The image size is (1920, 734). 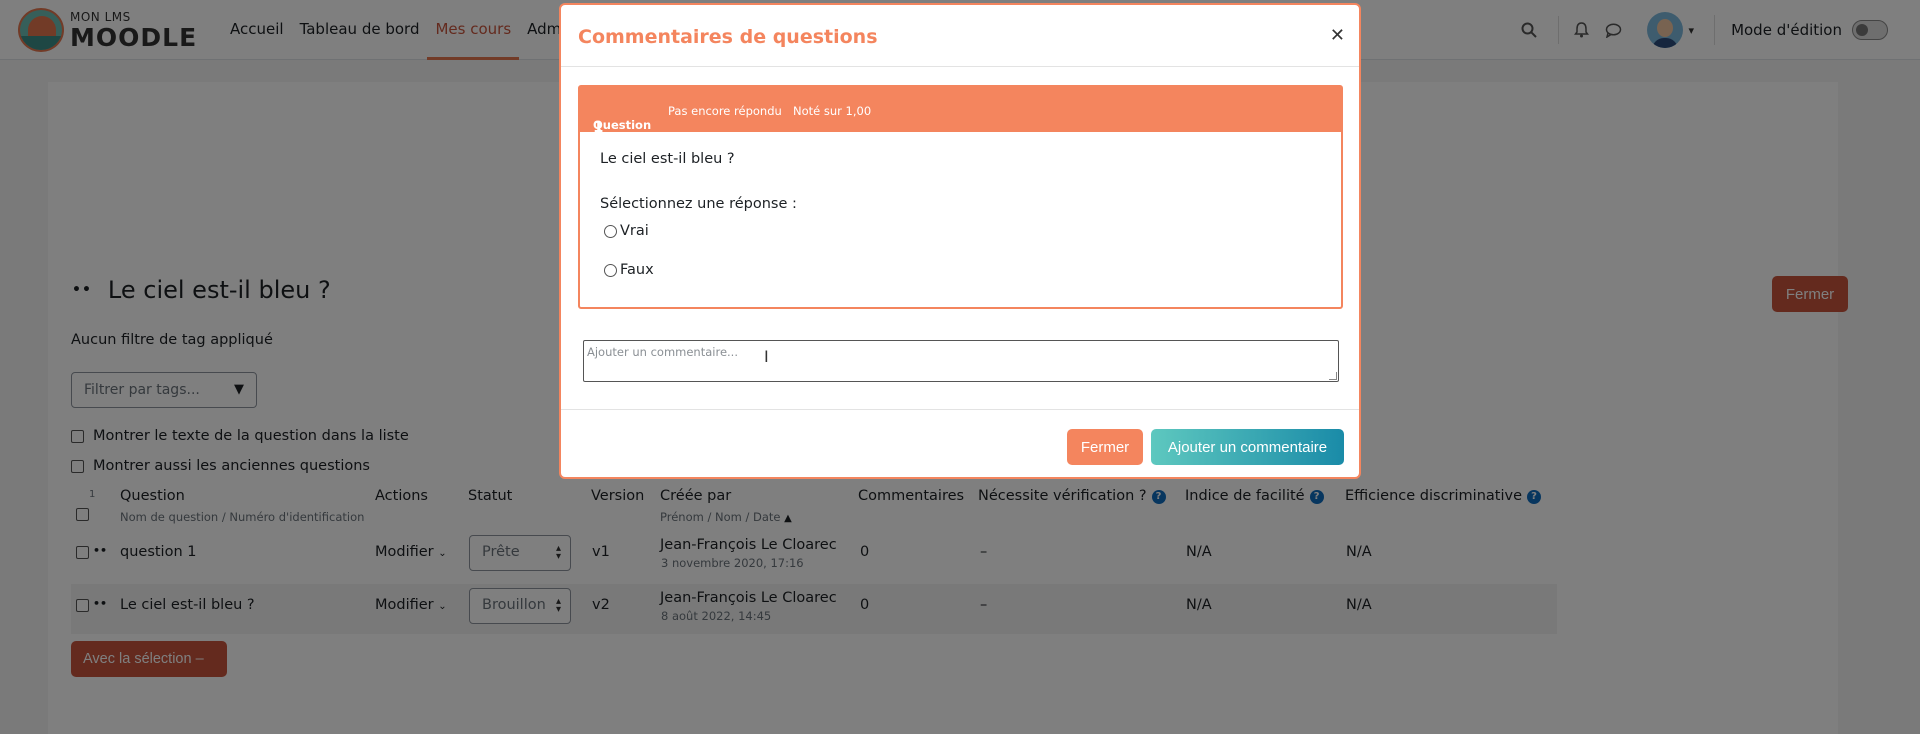 I want to click on modal-header: Commentaires de questions ✕, so click(x=960, y=36).